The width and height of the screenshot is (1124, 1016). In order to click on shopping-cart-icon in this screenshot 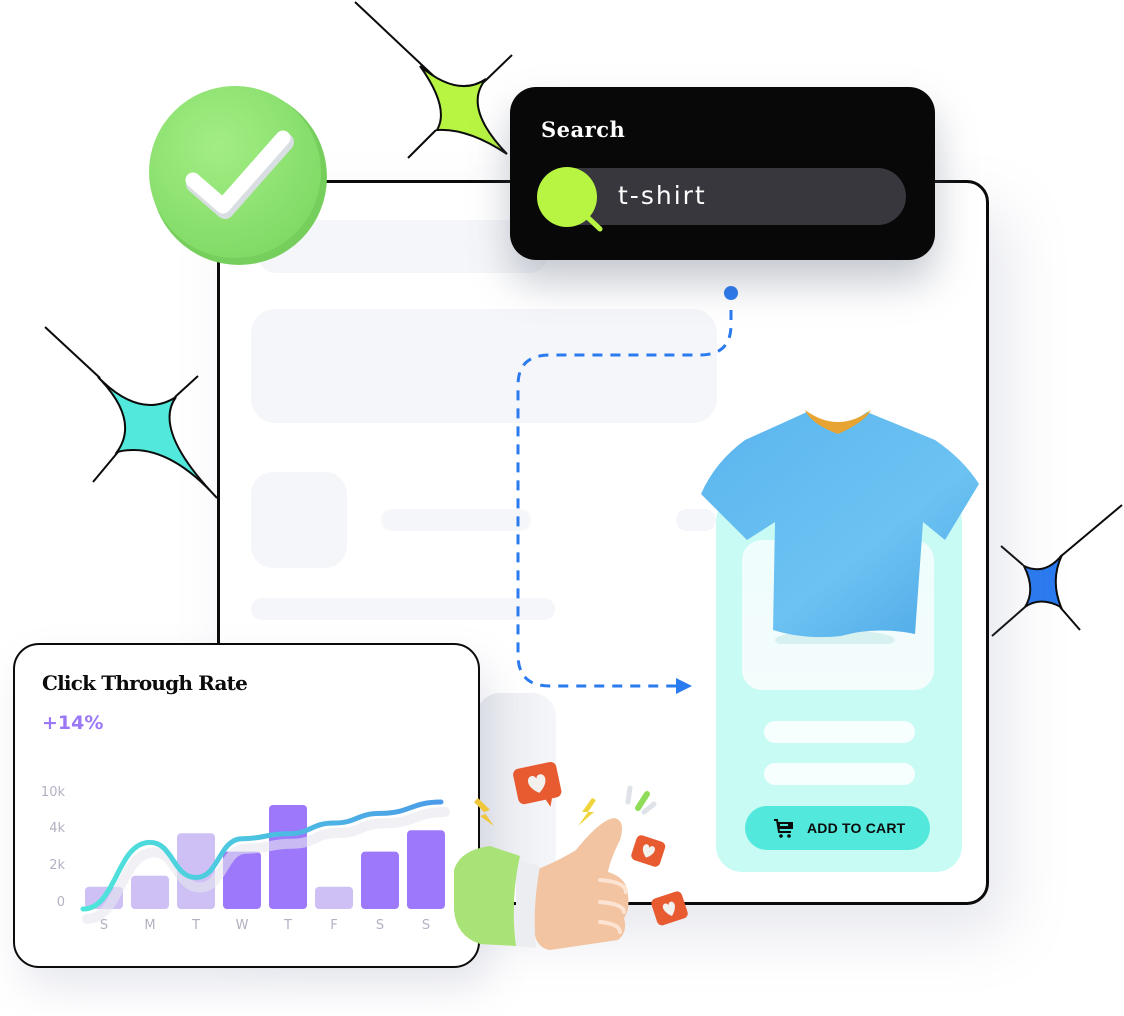, I will do `click(783, 828)`.